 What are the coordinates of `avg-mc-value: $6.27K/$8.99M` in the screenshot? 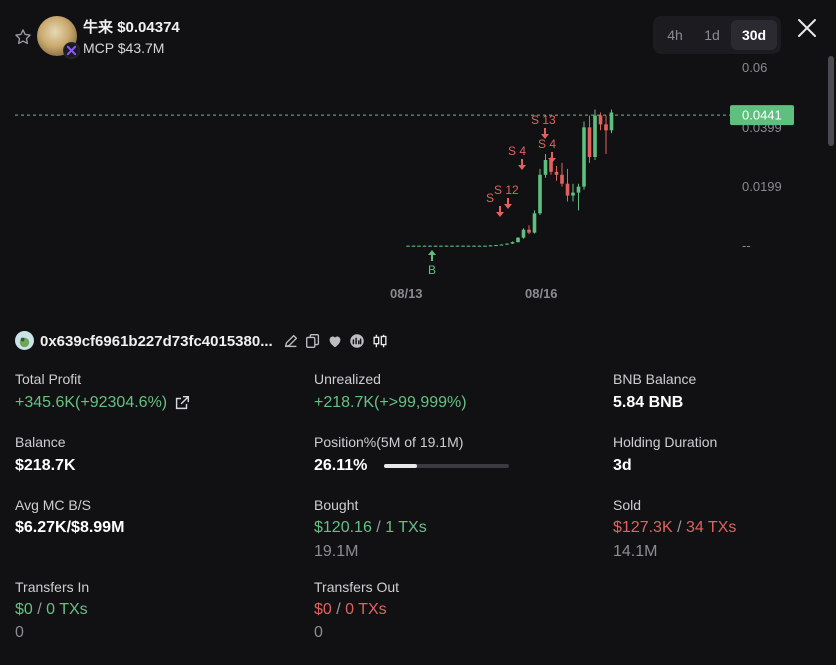 It's located at (70, 527).